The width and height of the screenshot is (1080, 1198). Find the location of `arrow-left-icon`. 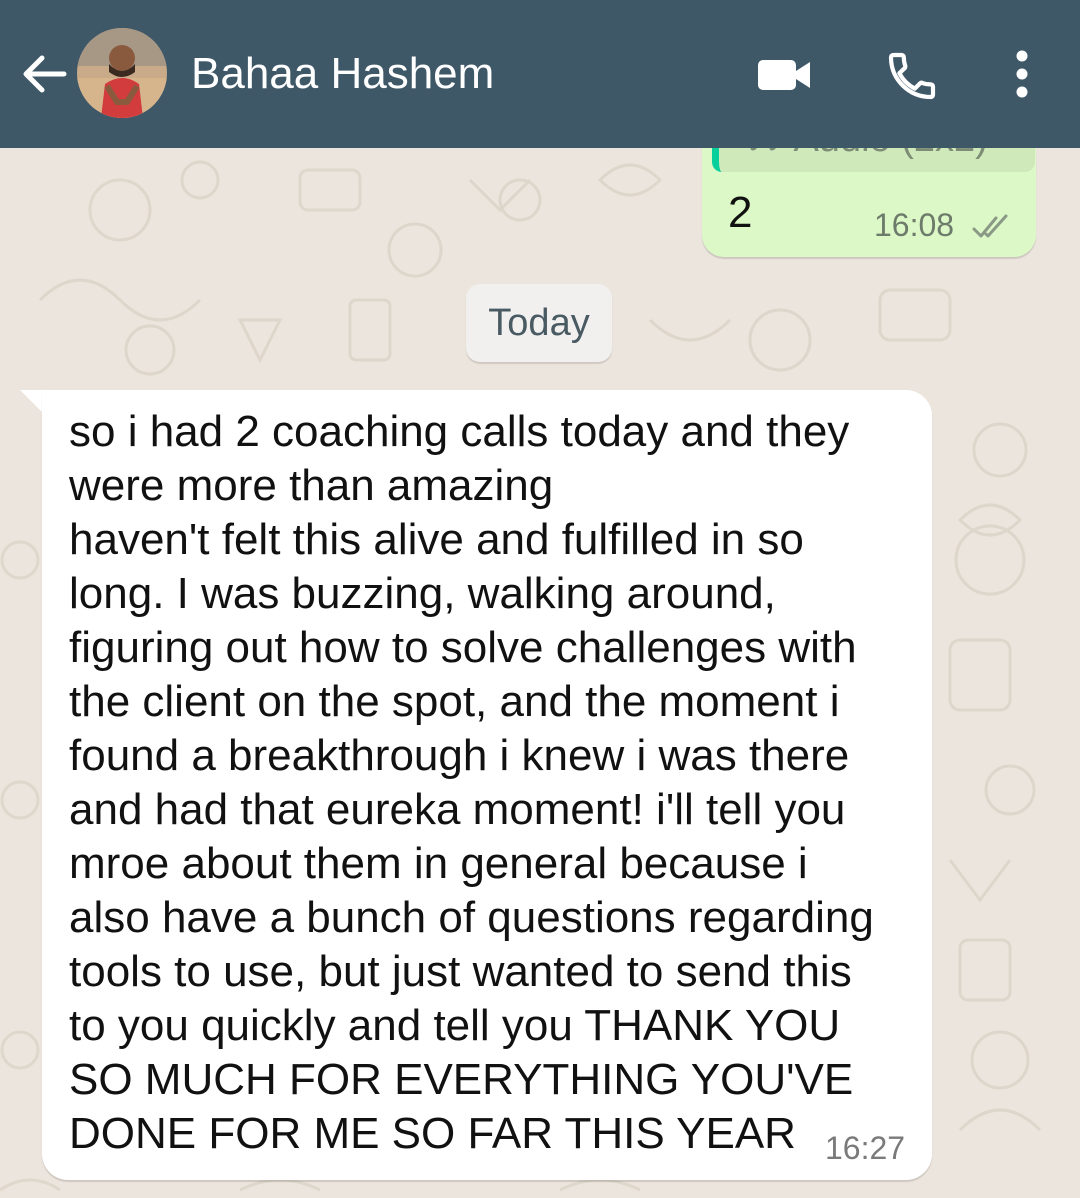

arrow-left-icon is located at coordinates (45, 74).